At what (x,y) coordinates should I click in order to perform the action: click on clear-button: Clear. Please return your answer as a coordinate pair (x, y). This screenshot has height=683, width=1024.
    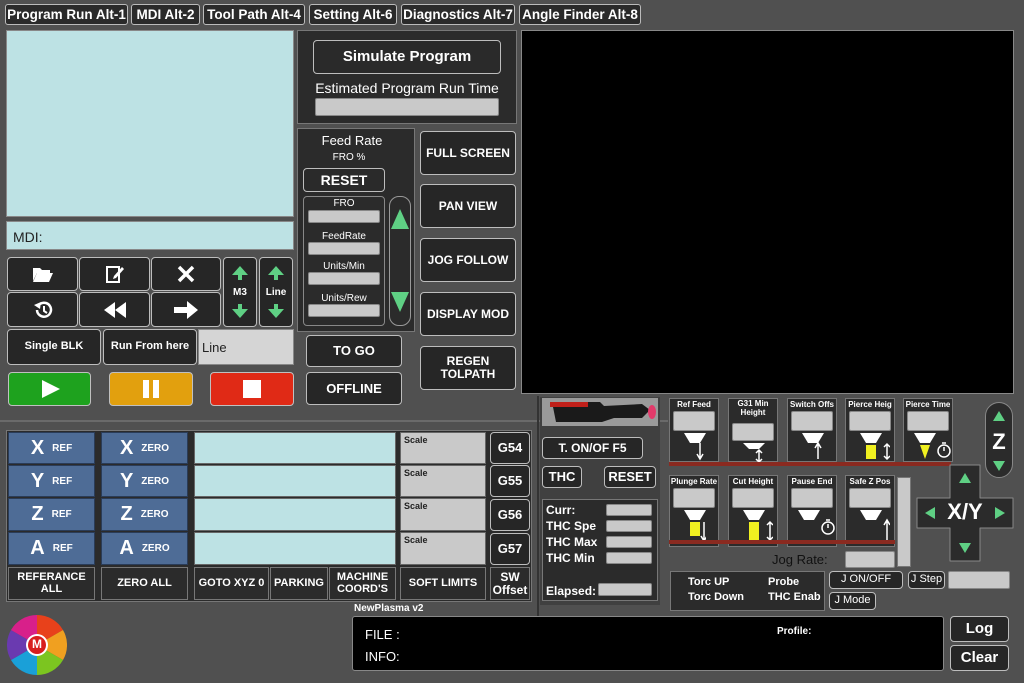
    Looking at the image, I should click on (979, 658).